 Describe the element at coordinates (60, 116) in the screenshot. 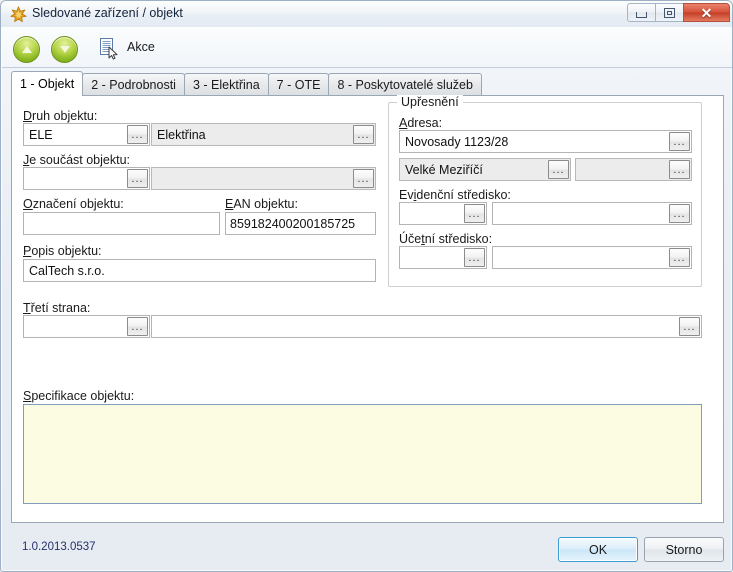

I see `druh-objektu-label: DDruh objektu:ruh objektu:` at that location.